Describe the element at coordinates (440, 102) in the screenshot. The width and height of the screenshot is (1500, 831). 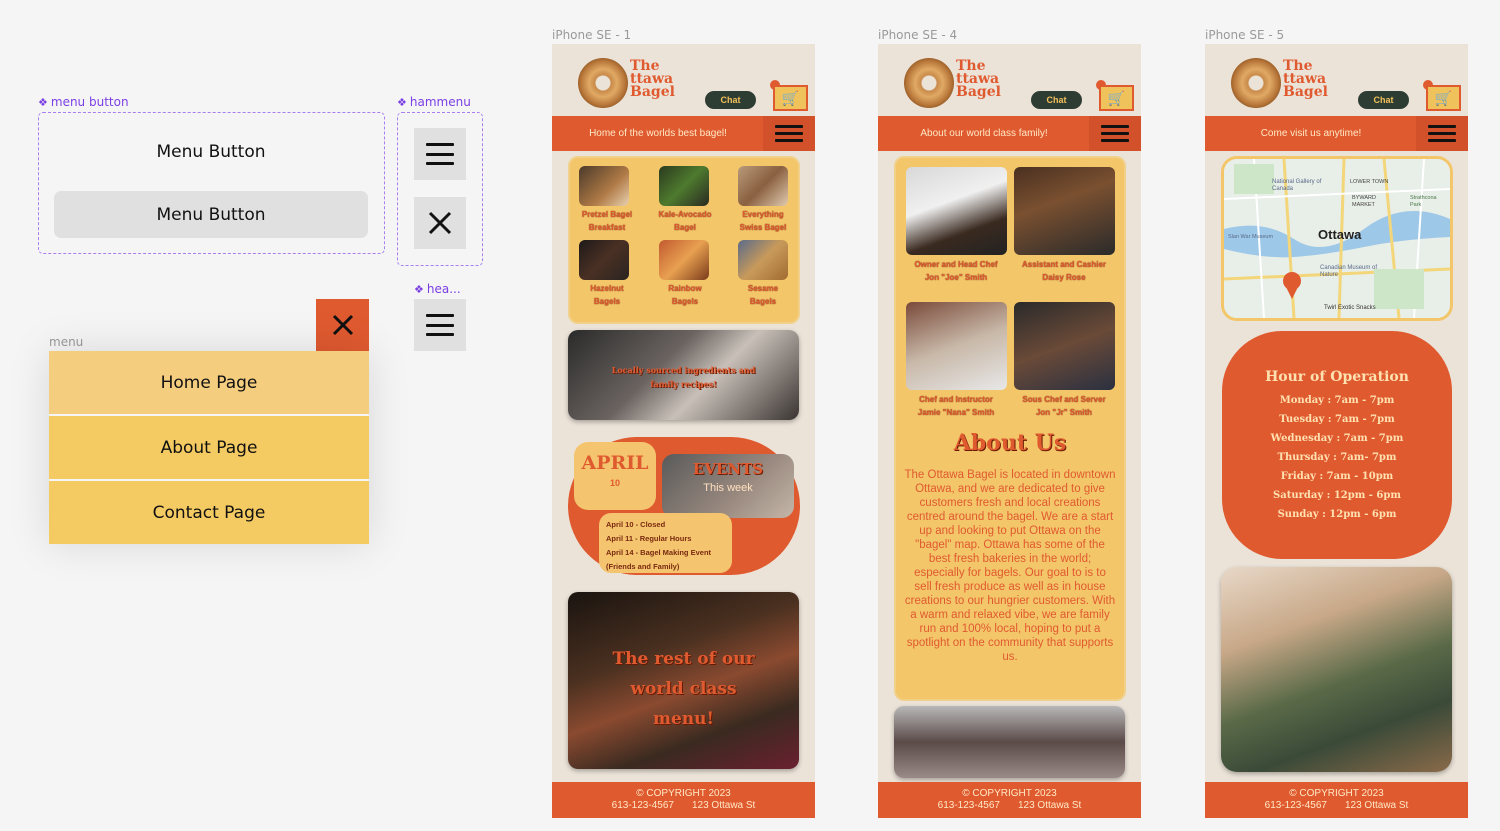
I see `hammenu-component-name: hammenu` at that location.